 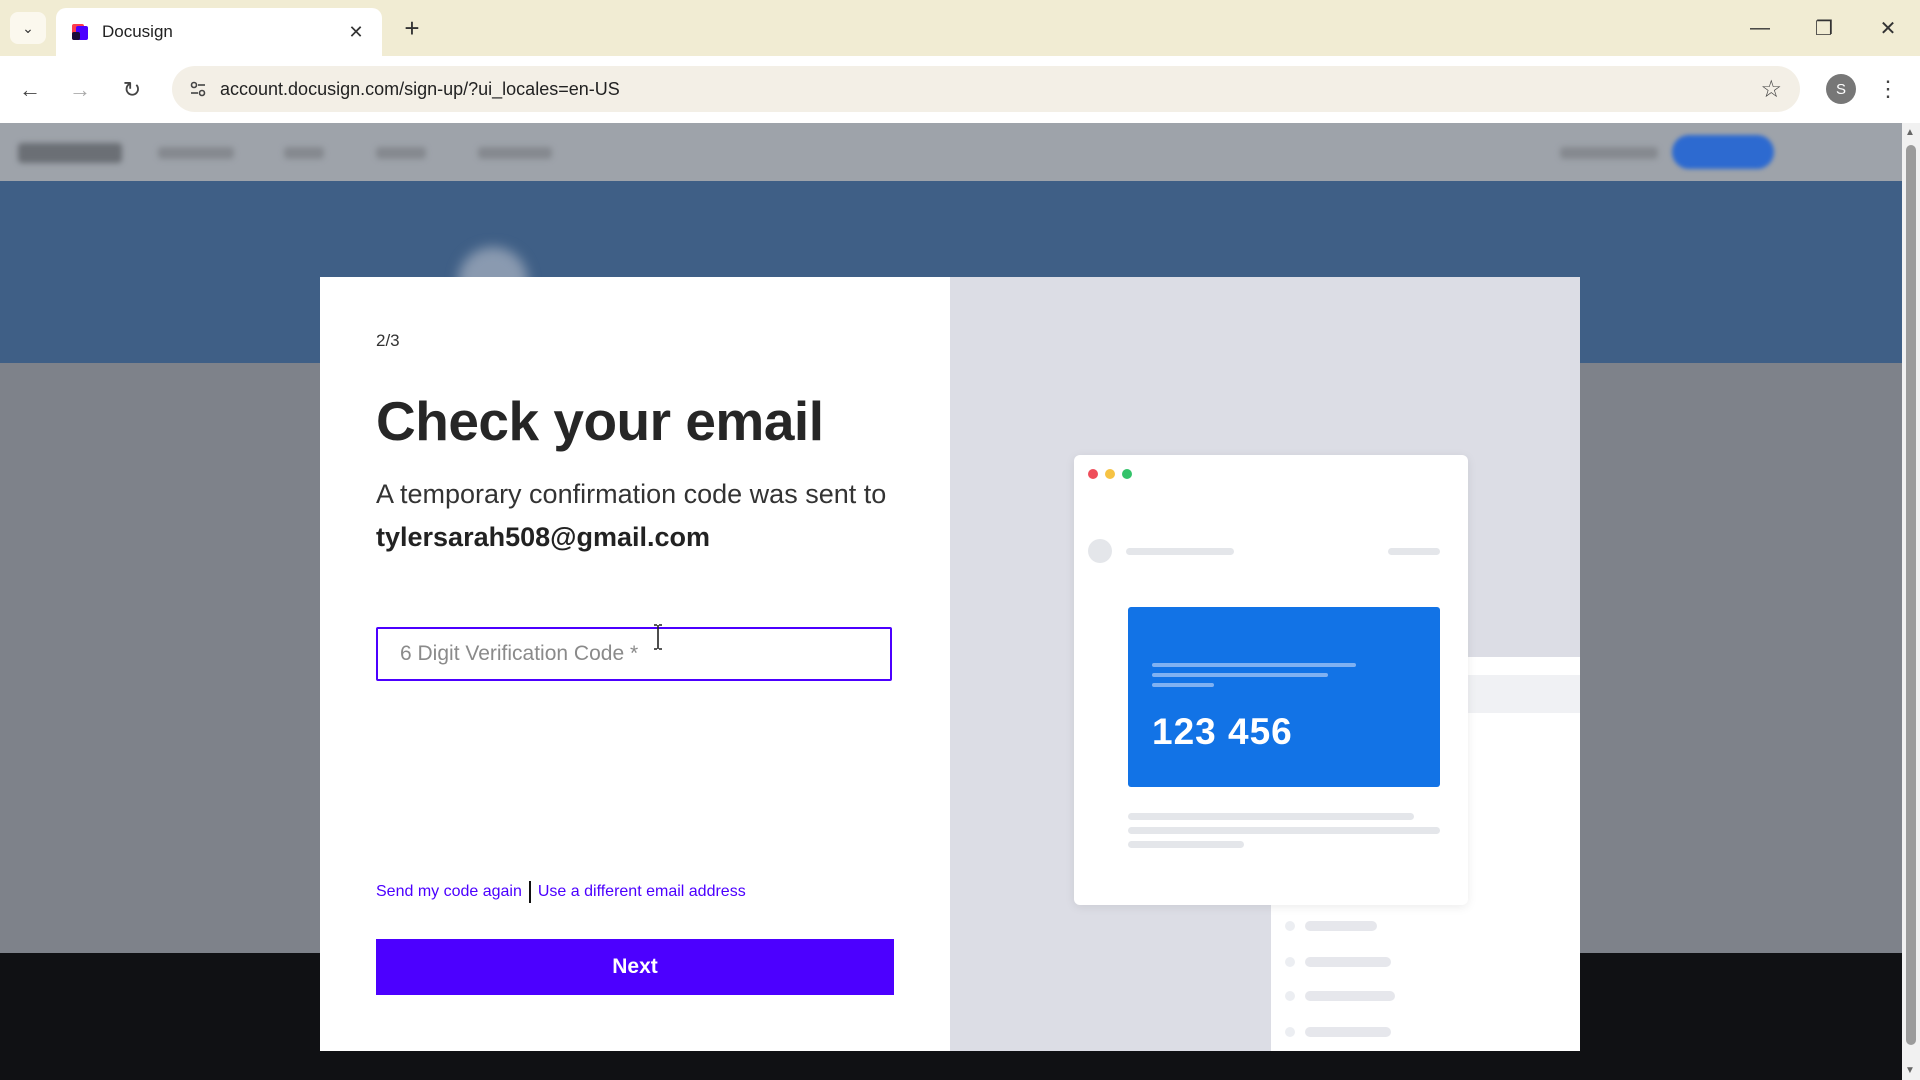 I want to click on text-cursor-icon, so click(x=658, y=637).